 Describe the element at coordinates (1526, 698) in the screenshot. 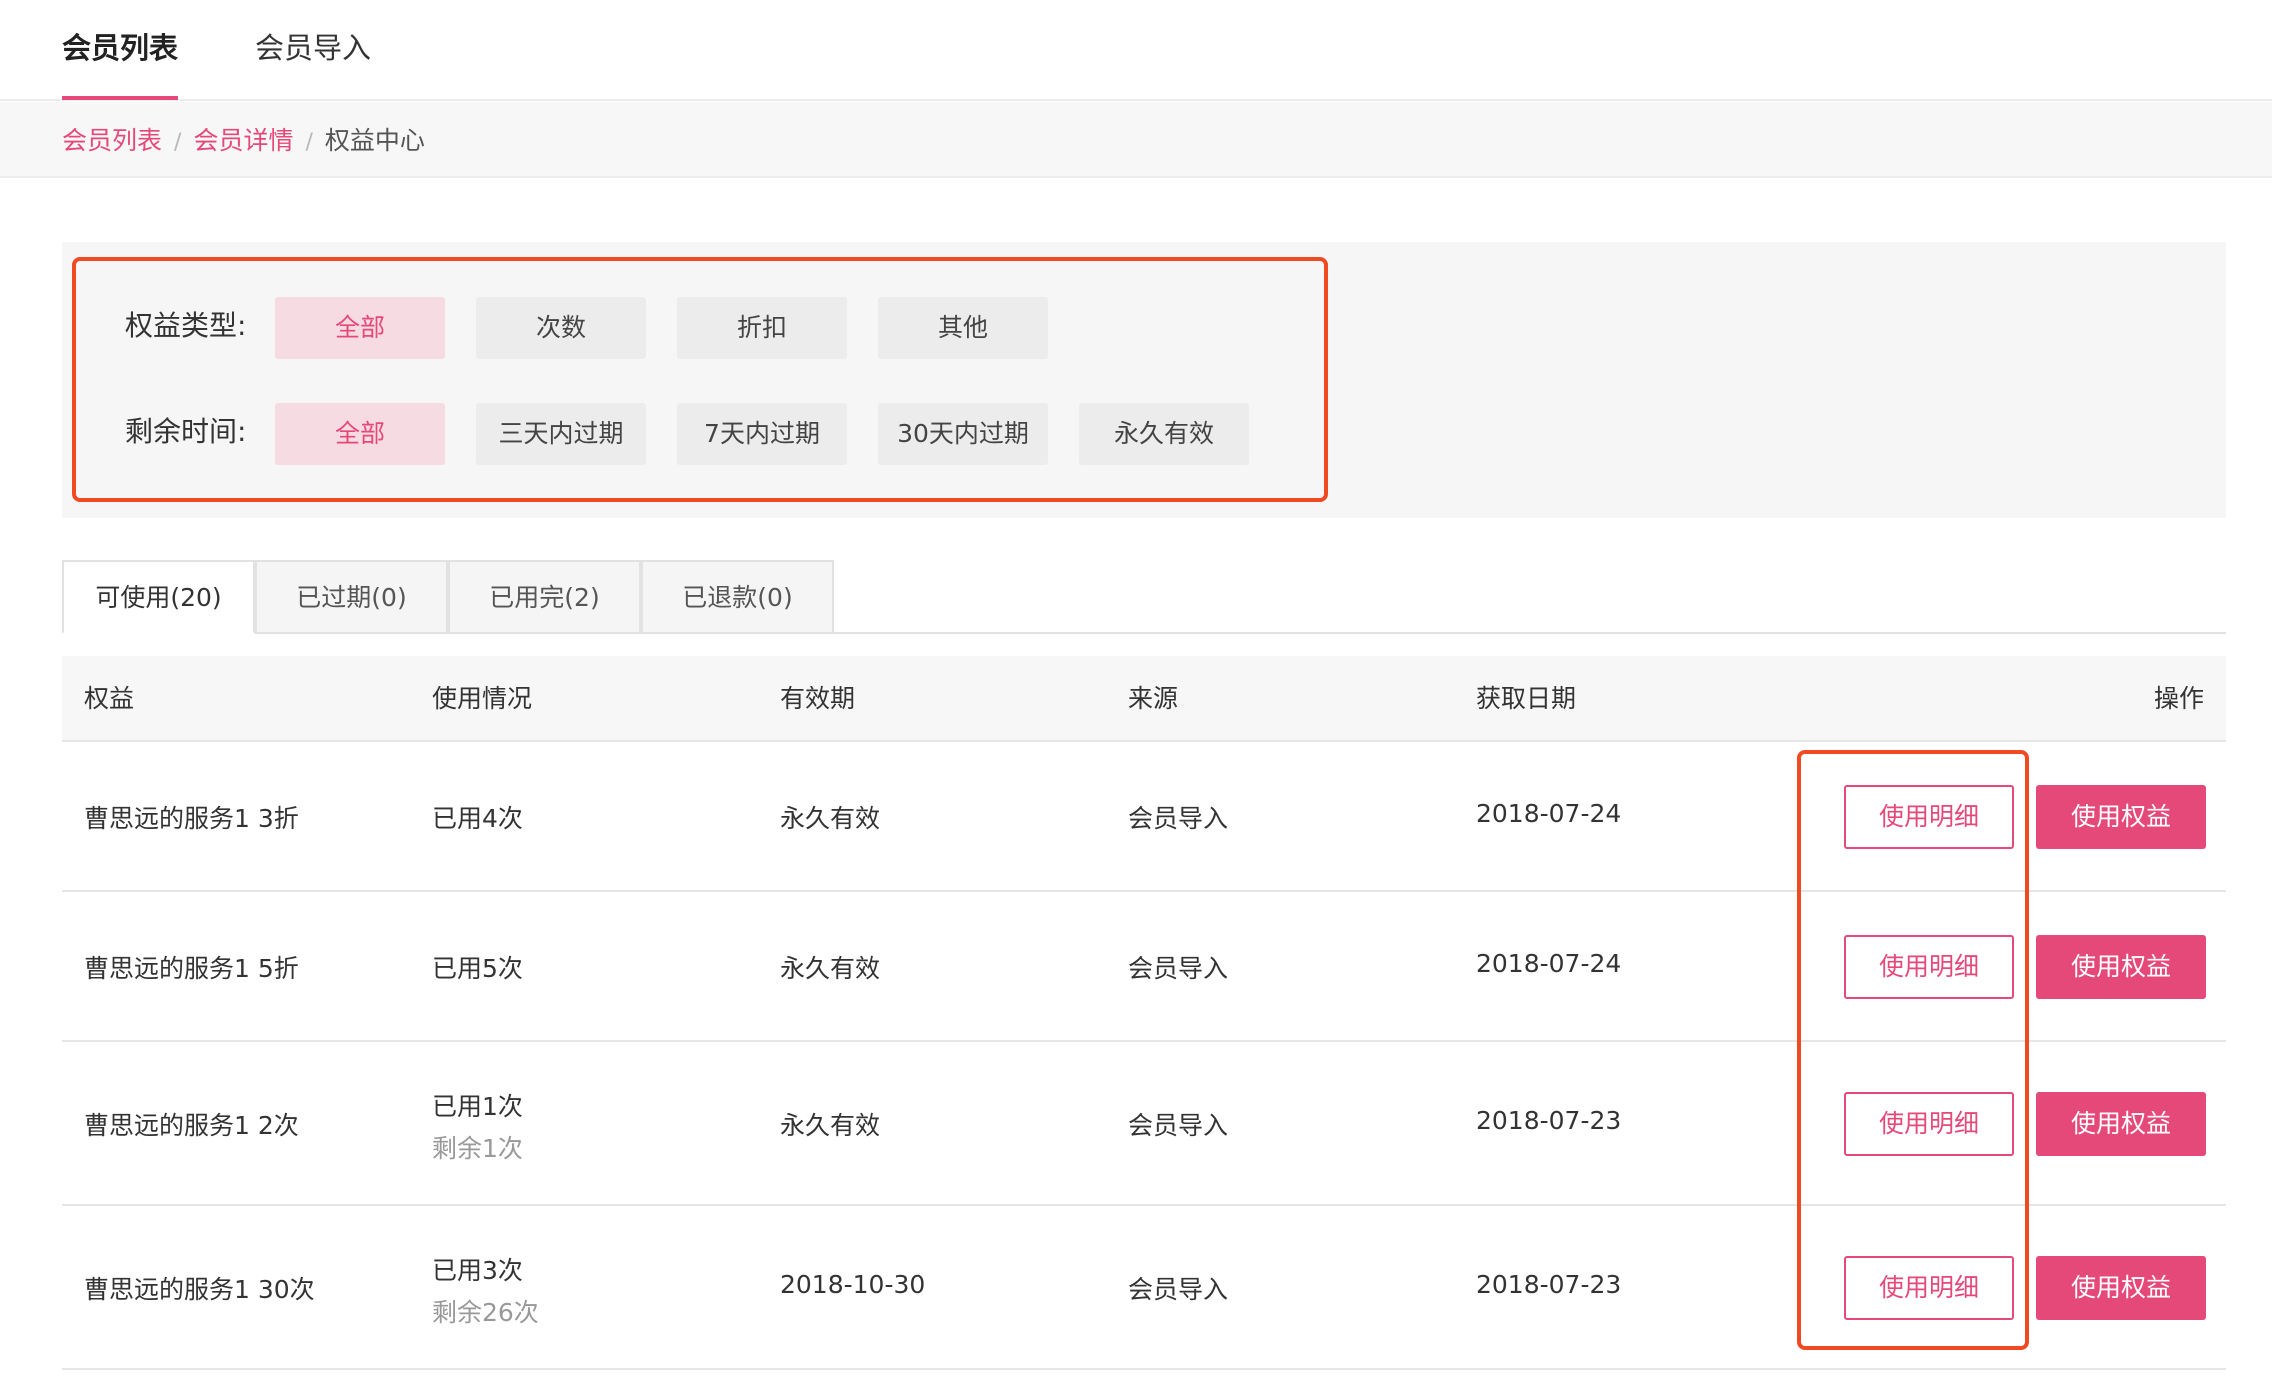

I see `column-header-acquired-date: 获取日期` at that location.